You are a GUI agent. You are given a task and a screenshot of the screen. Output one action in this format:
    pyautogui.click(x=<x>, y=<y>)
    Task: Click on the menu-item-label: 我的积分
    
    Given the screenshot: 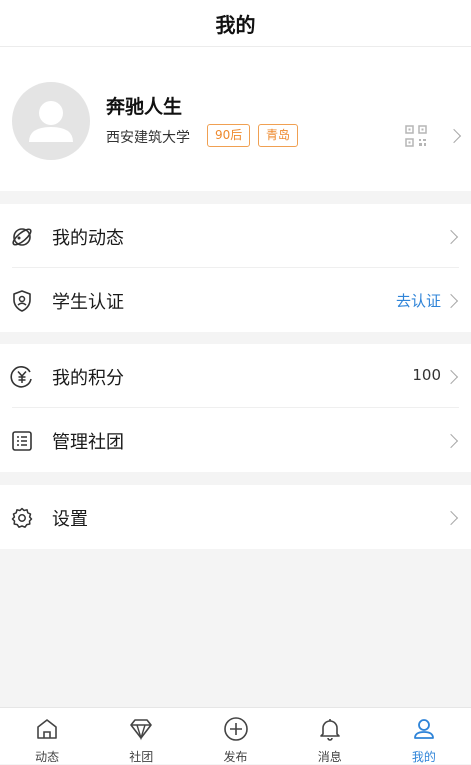 What is the action you would take?
    pyautogui.click(x=88, y=378)
    